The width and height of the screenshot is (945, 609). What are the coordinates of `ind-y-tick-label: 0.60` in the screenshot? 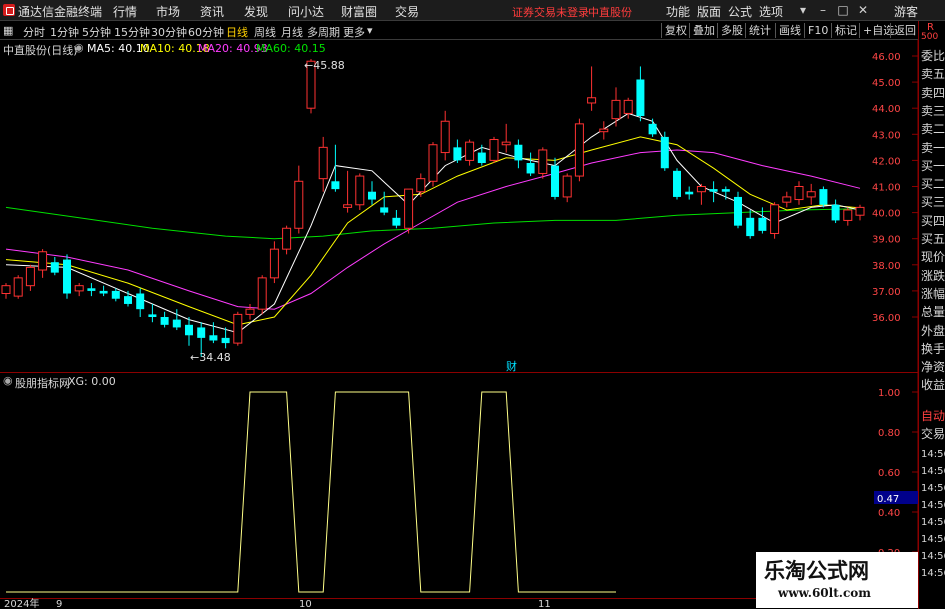 It's located at (889, 473).